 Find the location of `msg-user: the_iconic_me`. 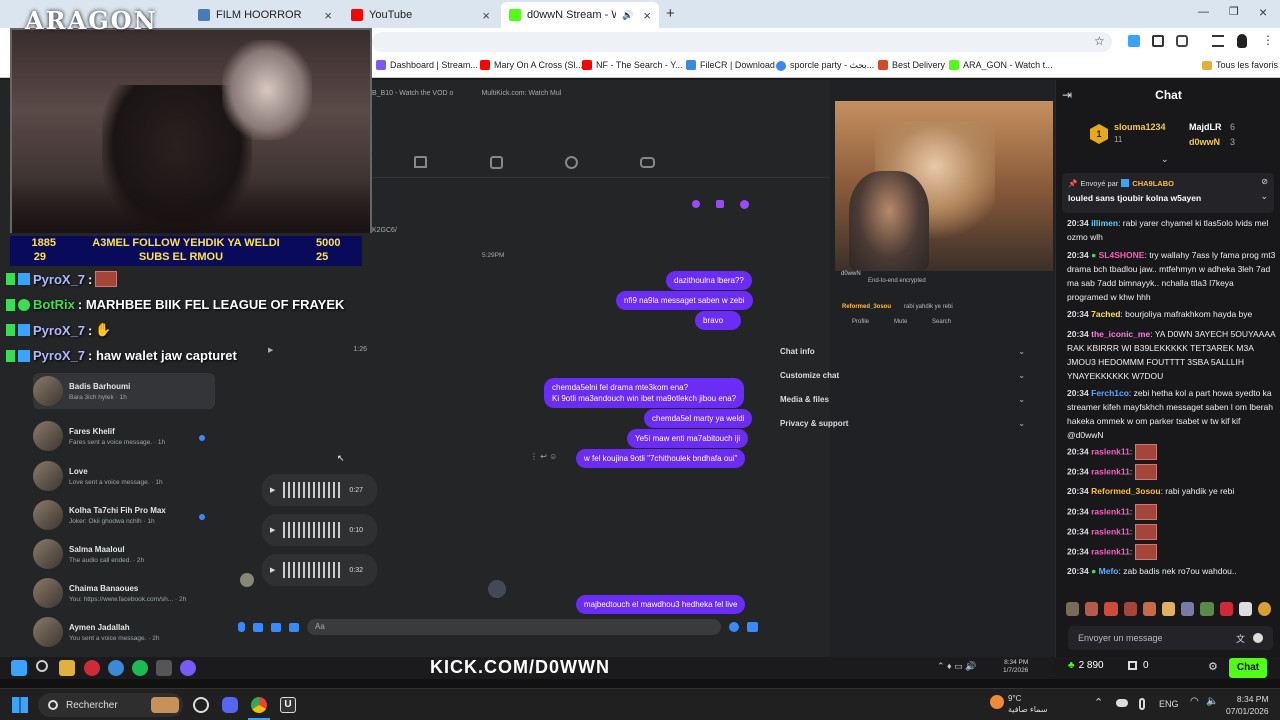

msg-user: the_iconic_me is located at coordinates (1120, 334).